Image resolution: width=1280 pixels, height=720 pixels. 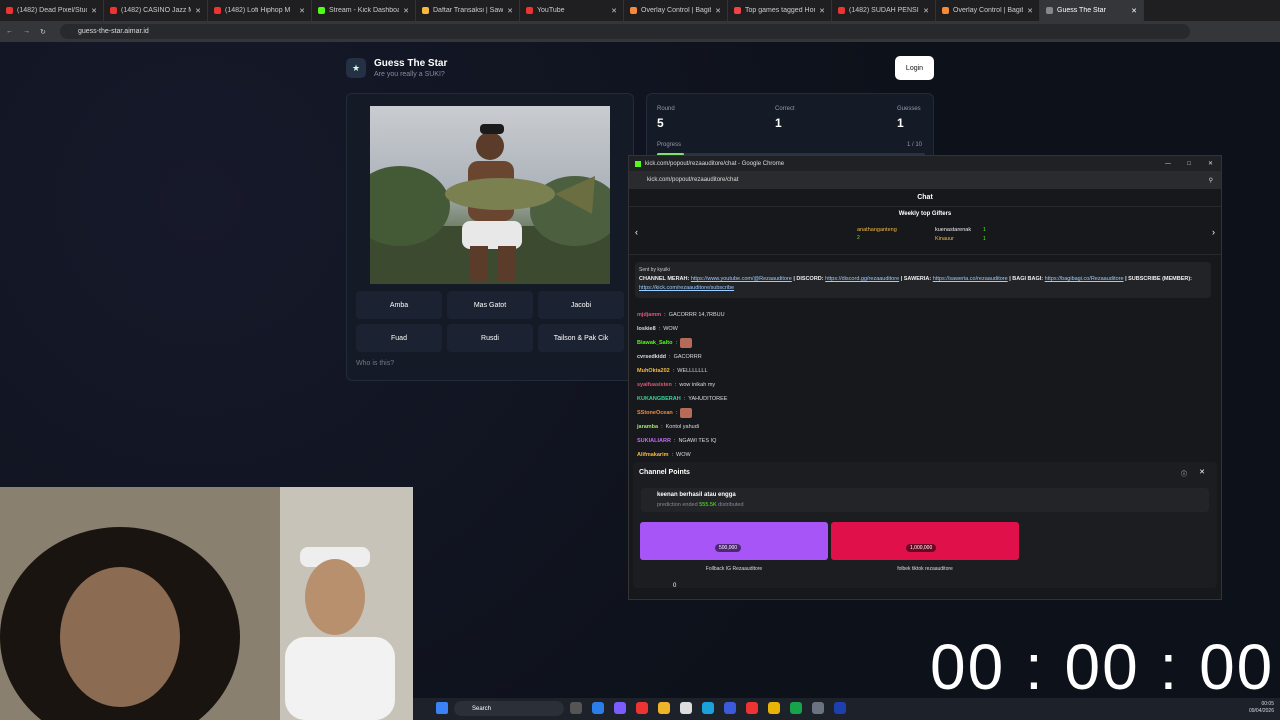 I want to click on forward-icon: →, so click(x=26, y=31).